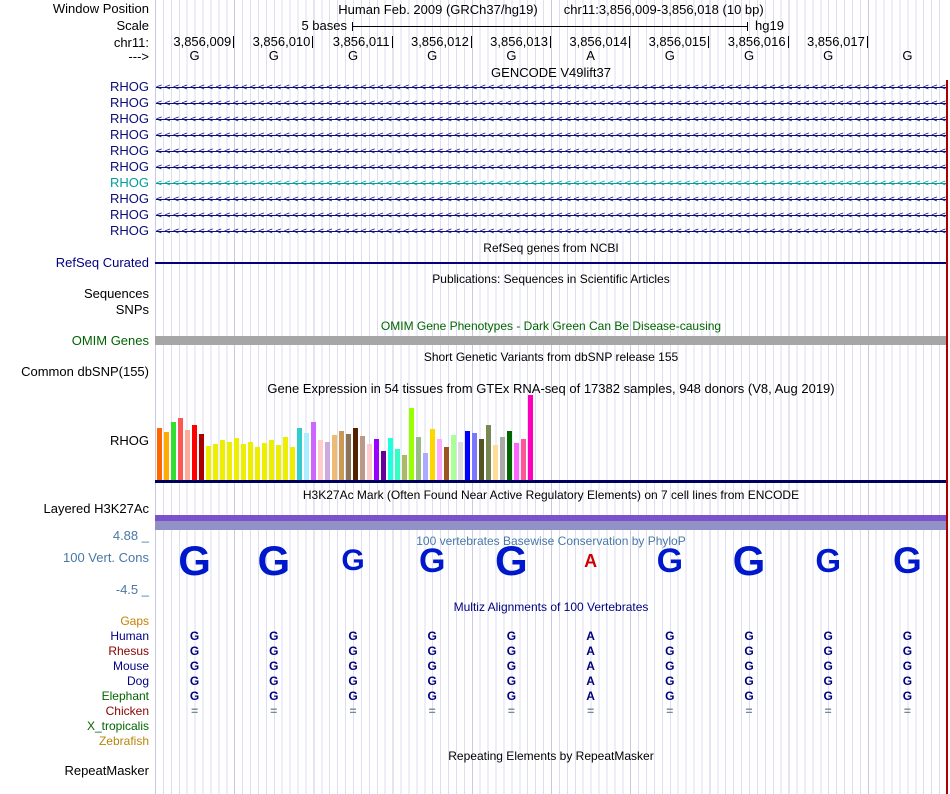  I want to click on repeatmasker-track-label: RepeatMasker, so click(74, 771).